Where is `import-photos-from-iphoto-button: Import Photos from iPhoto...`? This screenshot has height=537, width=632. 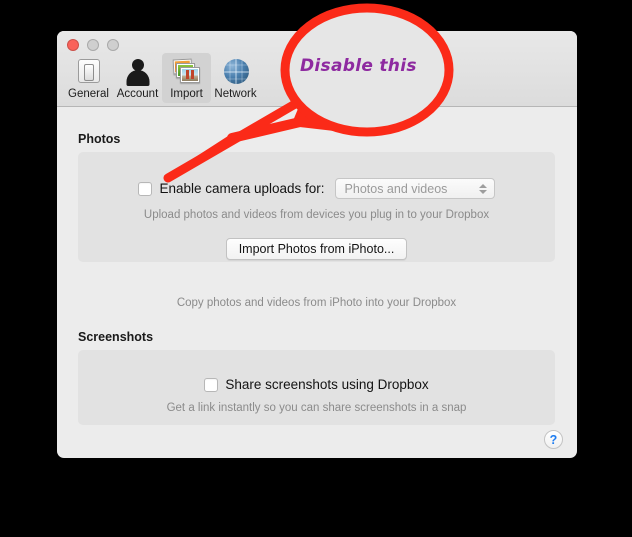
import-photos-from-iphoto-button: Import Photos from iPhoto... is located at coordinates (316, 249).